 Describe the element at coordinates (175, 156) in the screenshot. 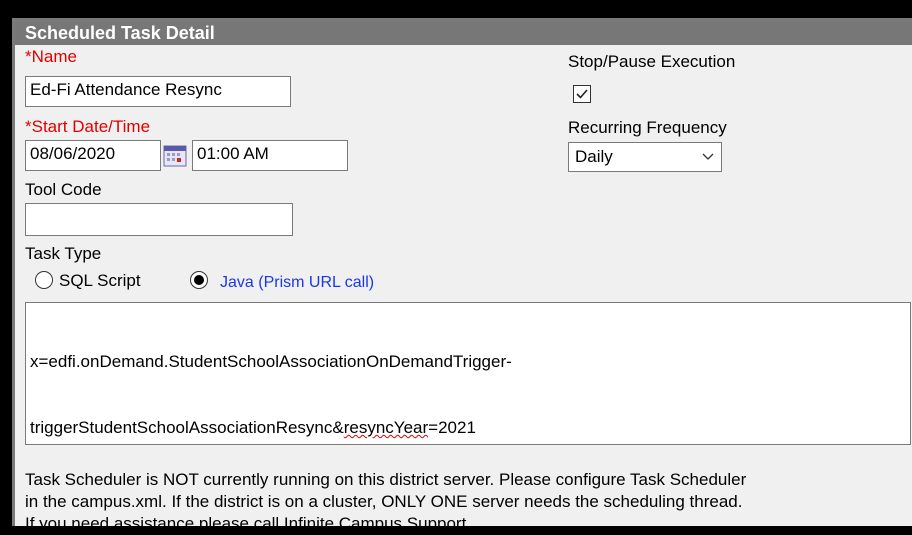

I see `calendar-icon` at that location.